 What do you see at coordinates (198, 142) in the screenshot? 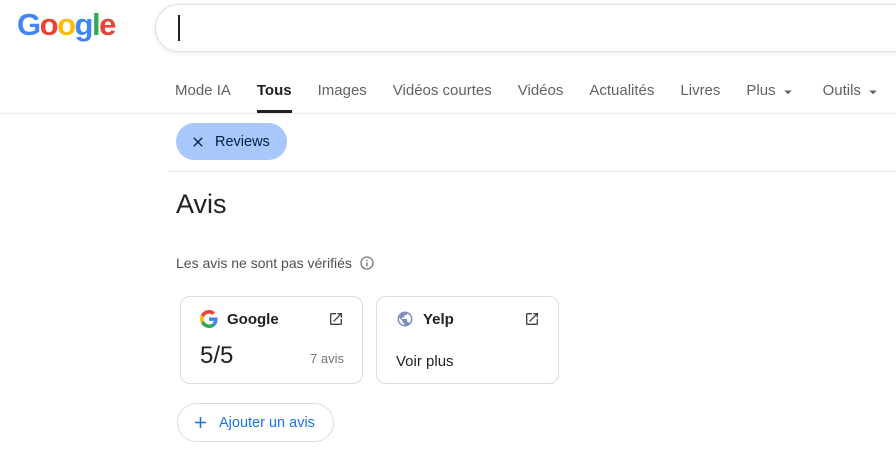
I see `close-icon` at bounding box center [198, 142].